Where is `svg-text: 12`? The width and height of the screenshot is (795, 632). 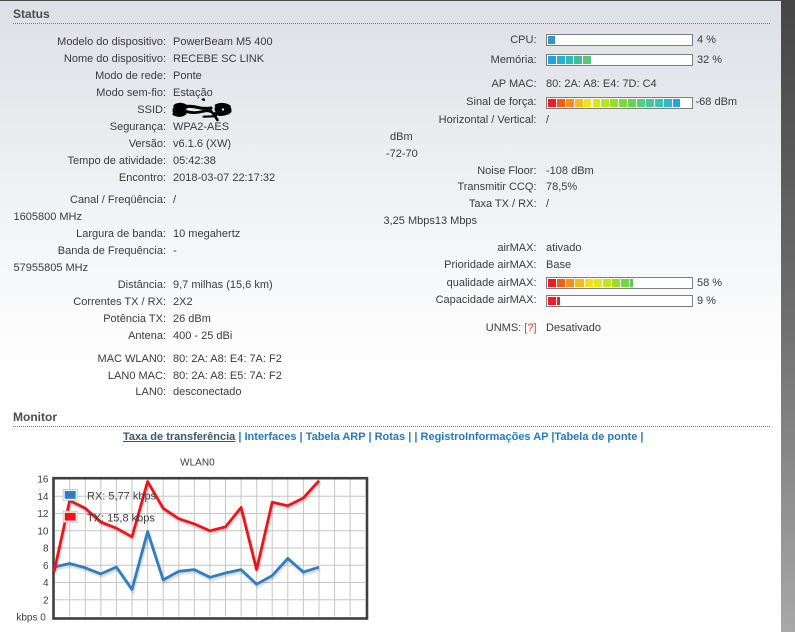
svg-text: 12 is located at coordinates (43, 514).